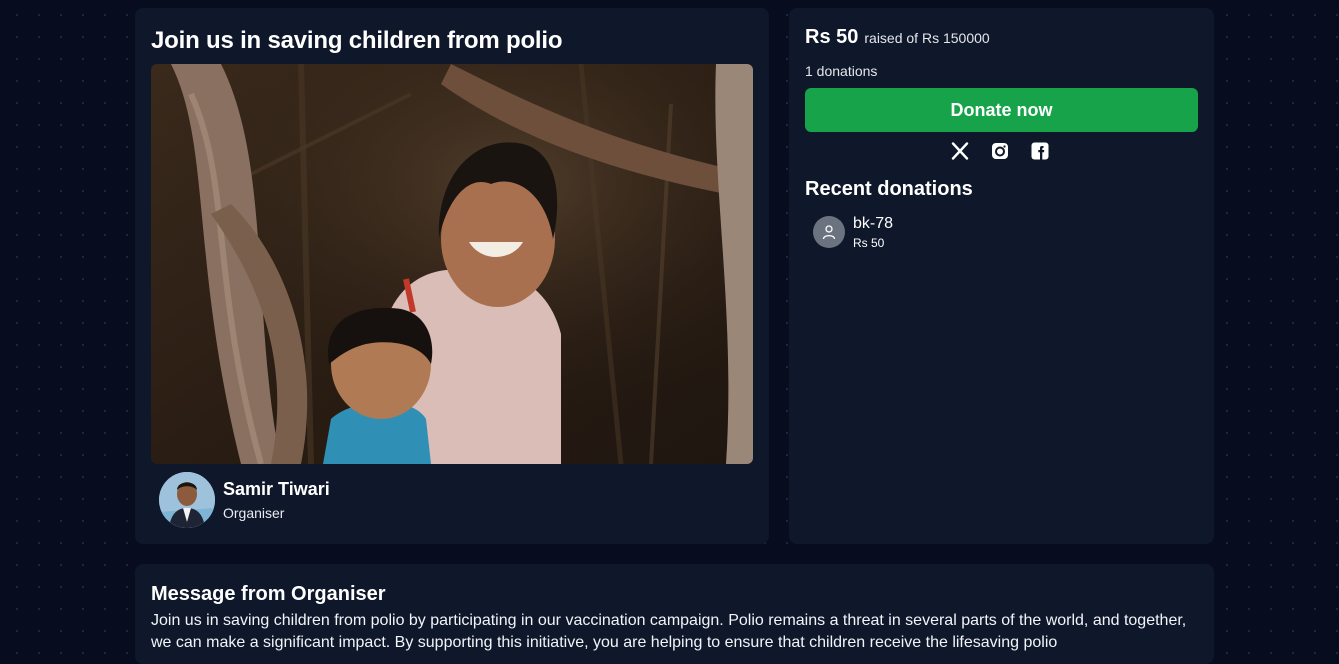 This screenshot has width=1339, height=664. Describe the element at coordinates (1040, 151) in the screenshot. I see `facebook-icon` at that location.